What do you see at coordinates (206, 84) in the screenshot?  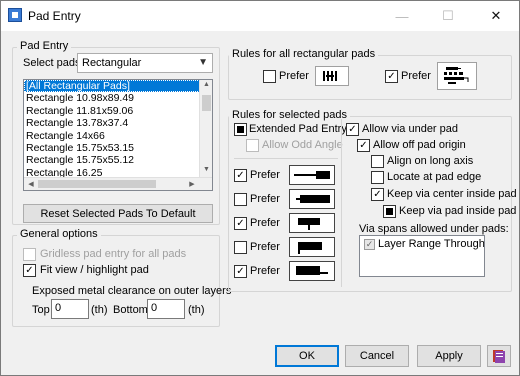 I see `scroll-up-icon: ▲` at bounding box center [206, 84].